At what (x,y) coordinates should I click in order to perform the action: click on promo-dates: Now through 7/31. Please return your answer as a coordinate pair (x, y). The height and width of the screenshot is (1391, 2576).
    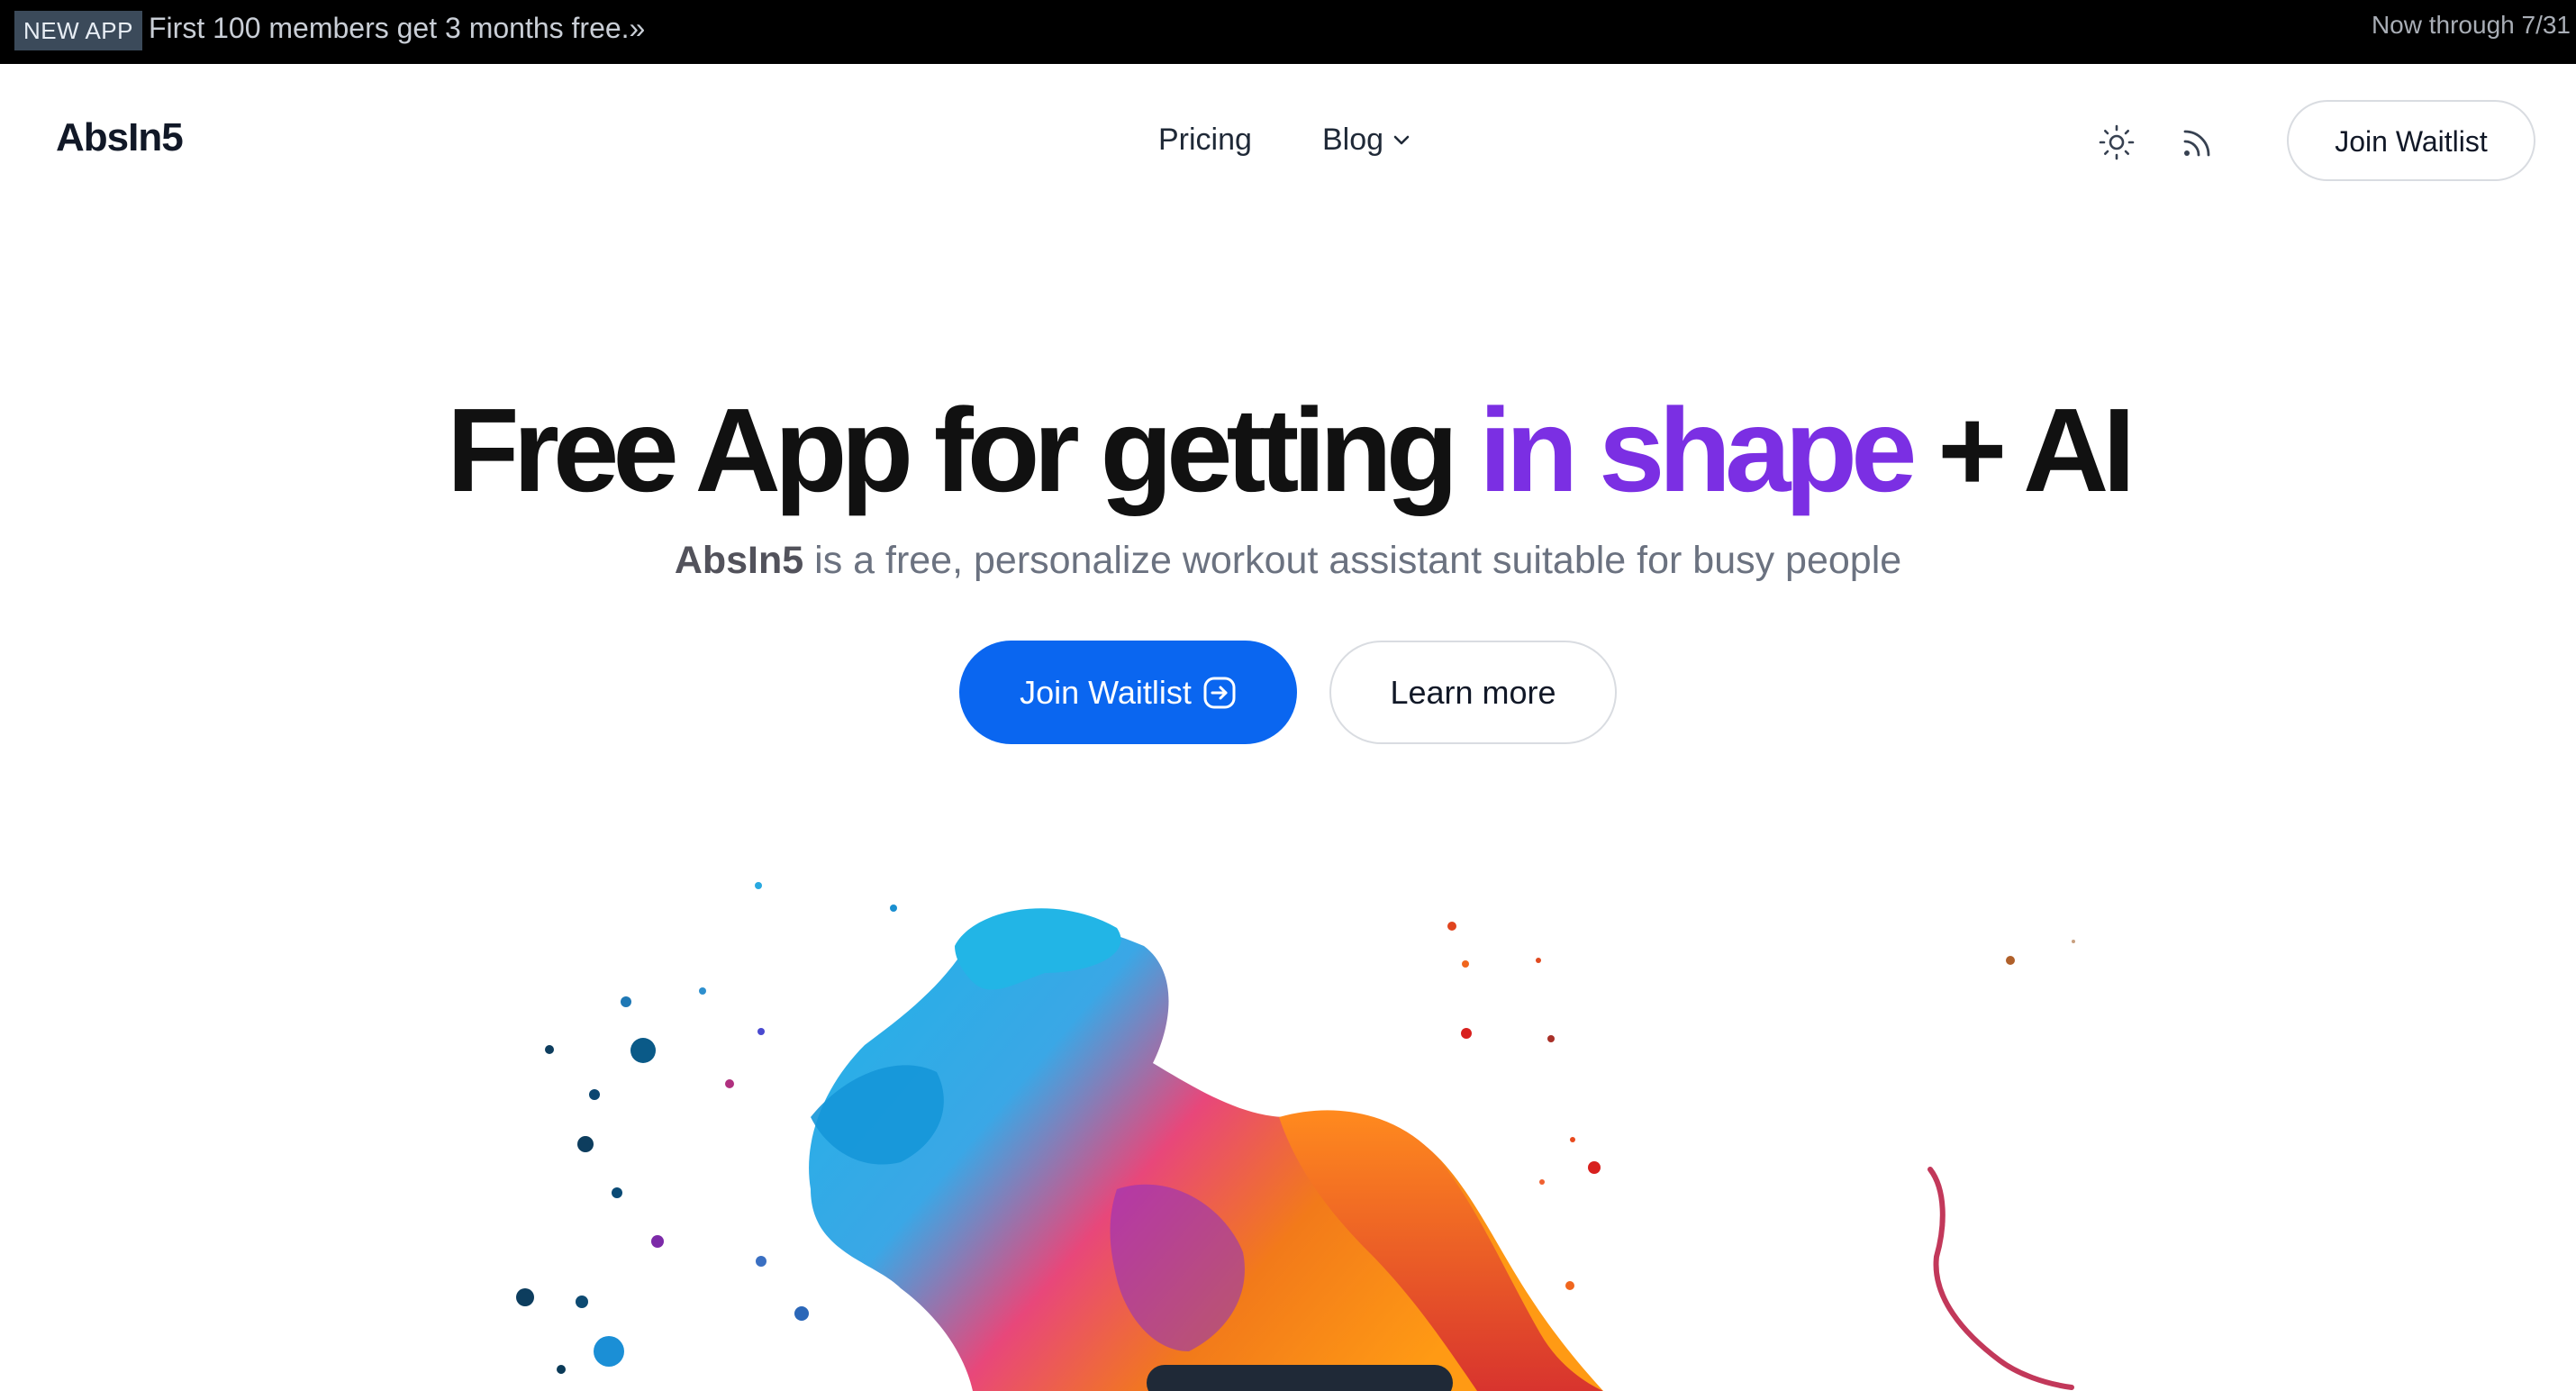
    Looking at the image, I should click on (2471, 25).